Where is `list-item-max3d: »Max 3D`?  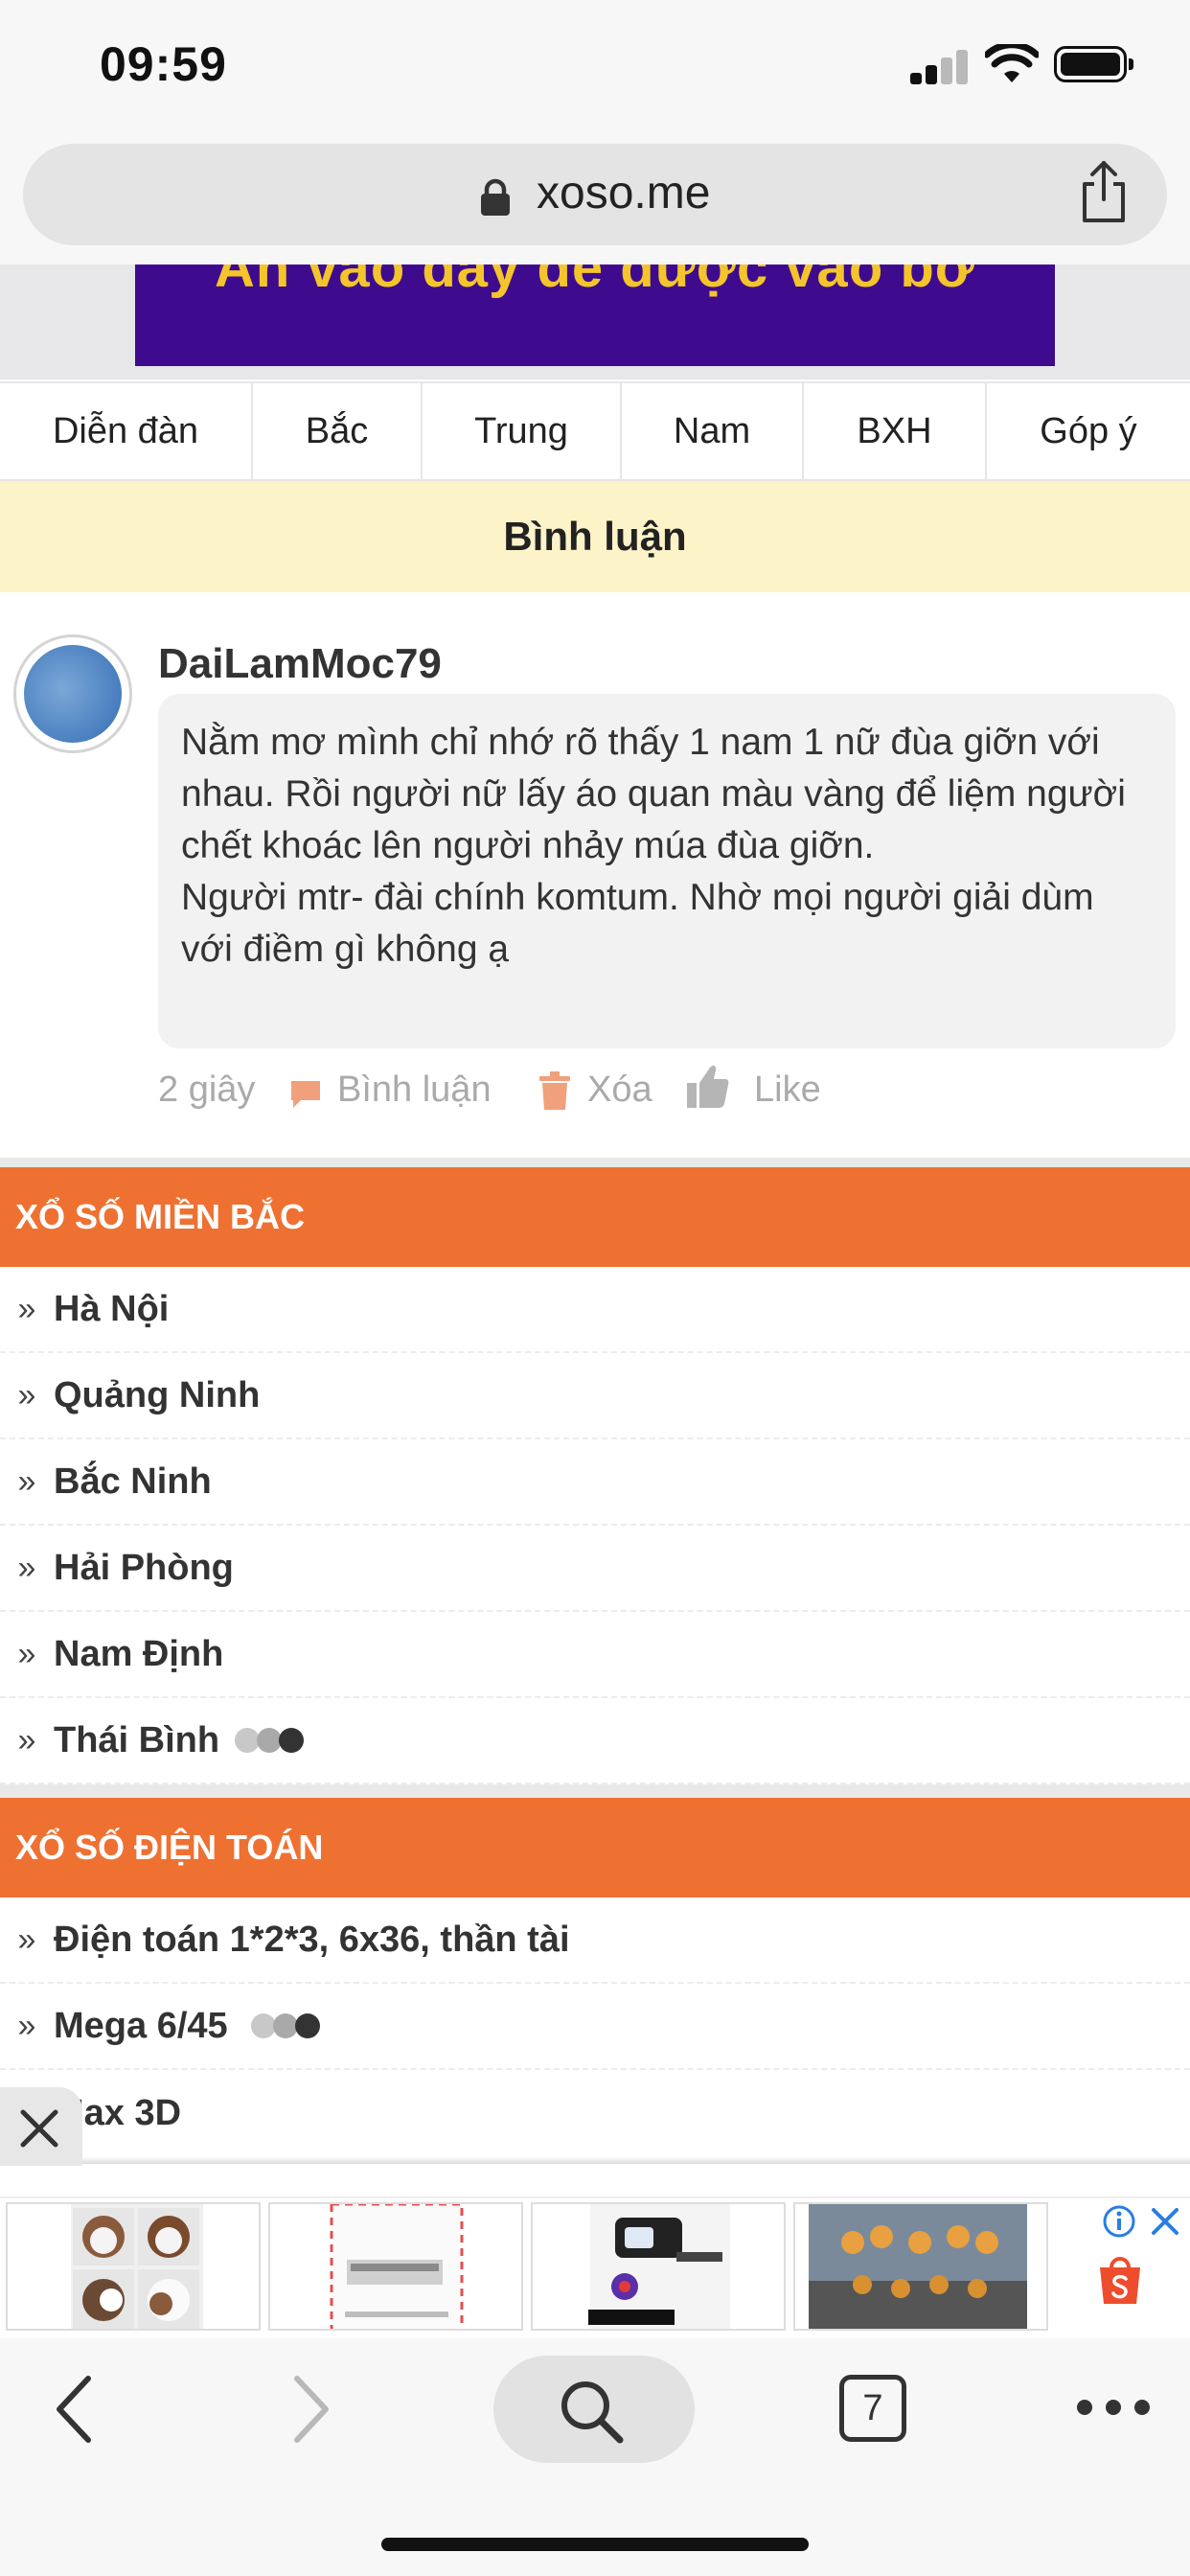 list-item-max3d: »Max 3D is located at coordinates (595, 2113).